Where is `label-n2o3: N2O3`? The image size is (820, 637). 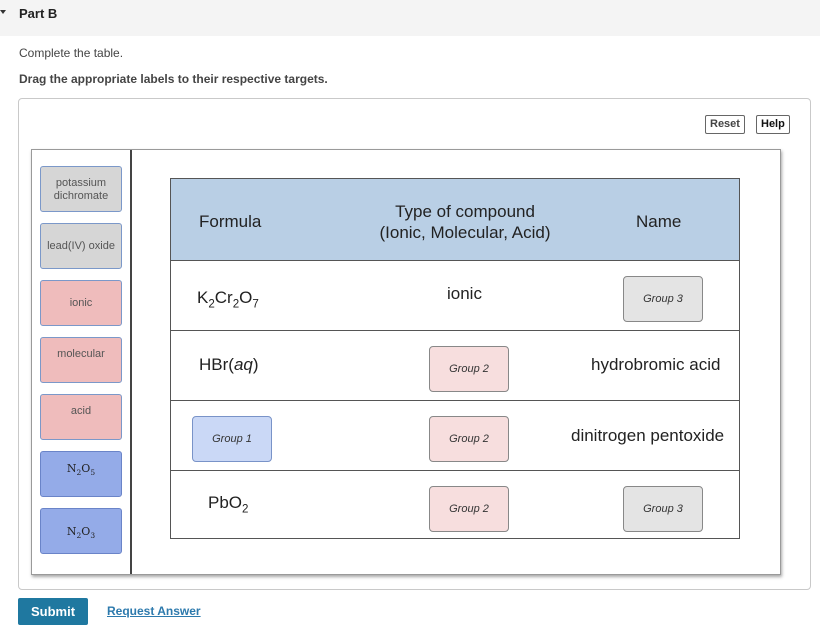
label-n2o3: N2O3 is located at coordinates (81, 531).